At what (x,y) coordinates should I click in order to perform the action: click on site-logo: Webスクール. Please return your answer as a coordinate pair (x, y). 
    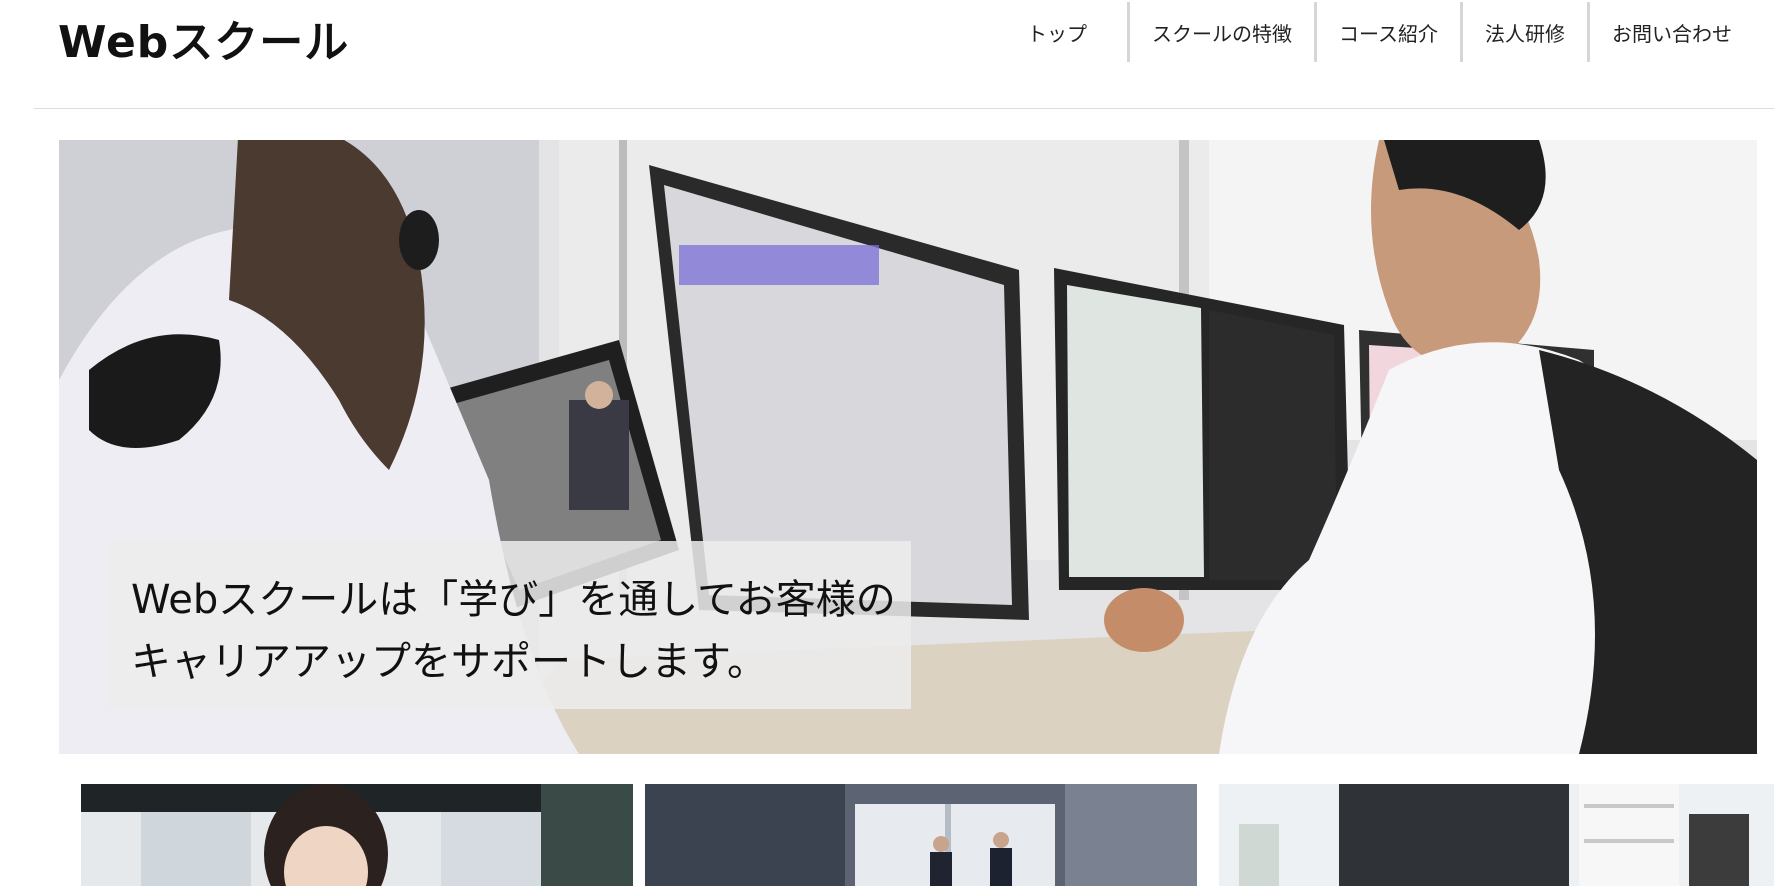
    Looking at the image, I should click on (203, 38).